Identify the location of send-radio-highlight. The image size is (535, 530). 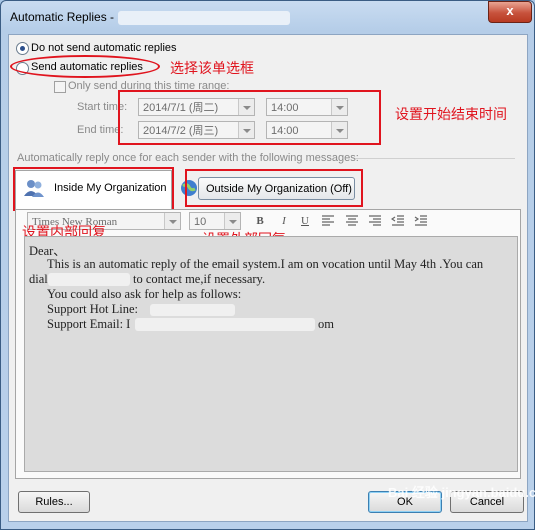
(85, 66).